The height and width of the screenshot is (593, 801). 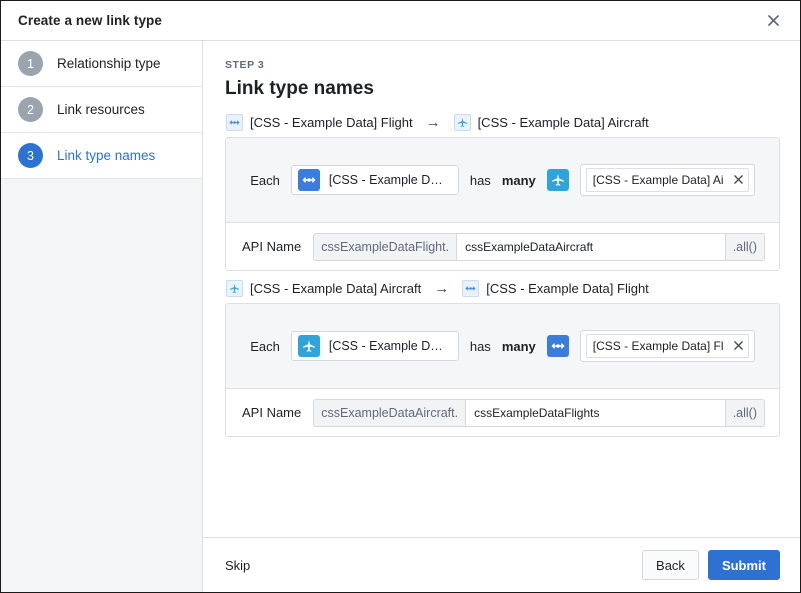 What do you see at coordinates (106, 155) in the screenshot?
I see `sidebar-step-label: Link type names` at bounding box center [106, 155].